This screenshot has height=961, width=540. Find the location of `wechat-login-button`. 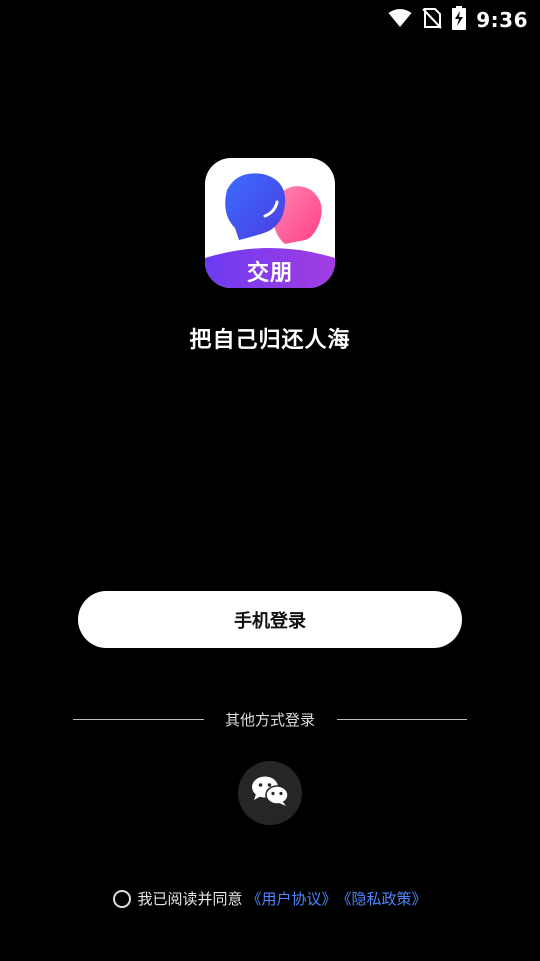

wechat-login-button is located at coordinates (270, 793).